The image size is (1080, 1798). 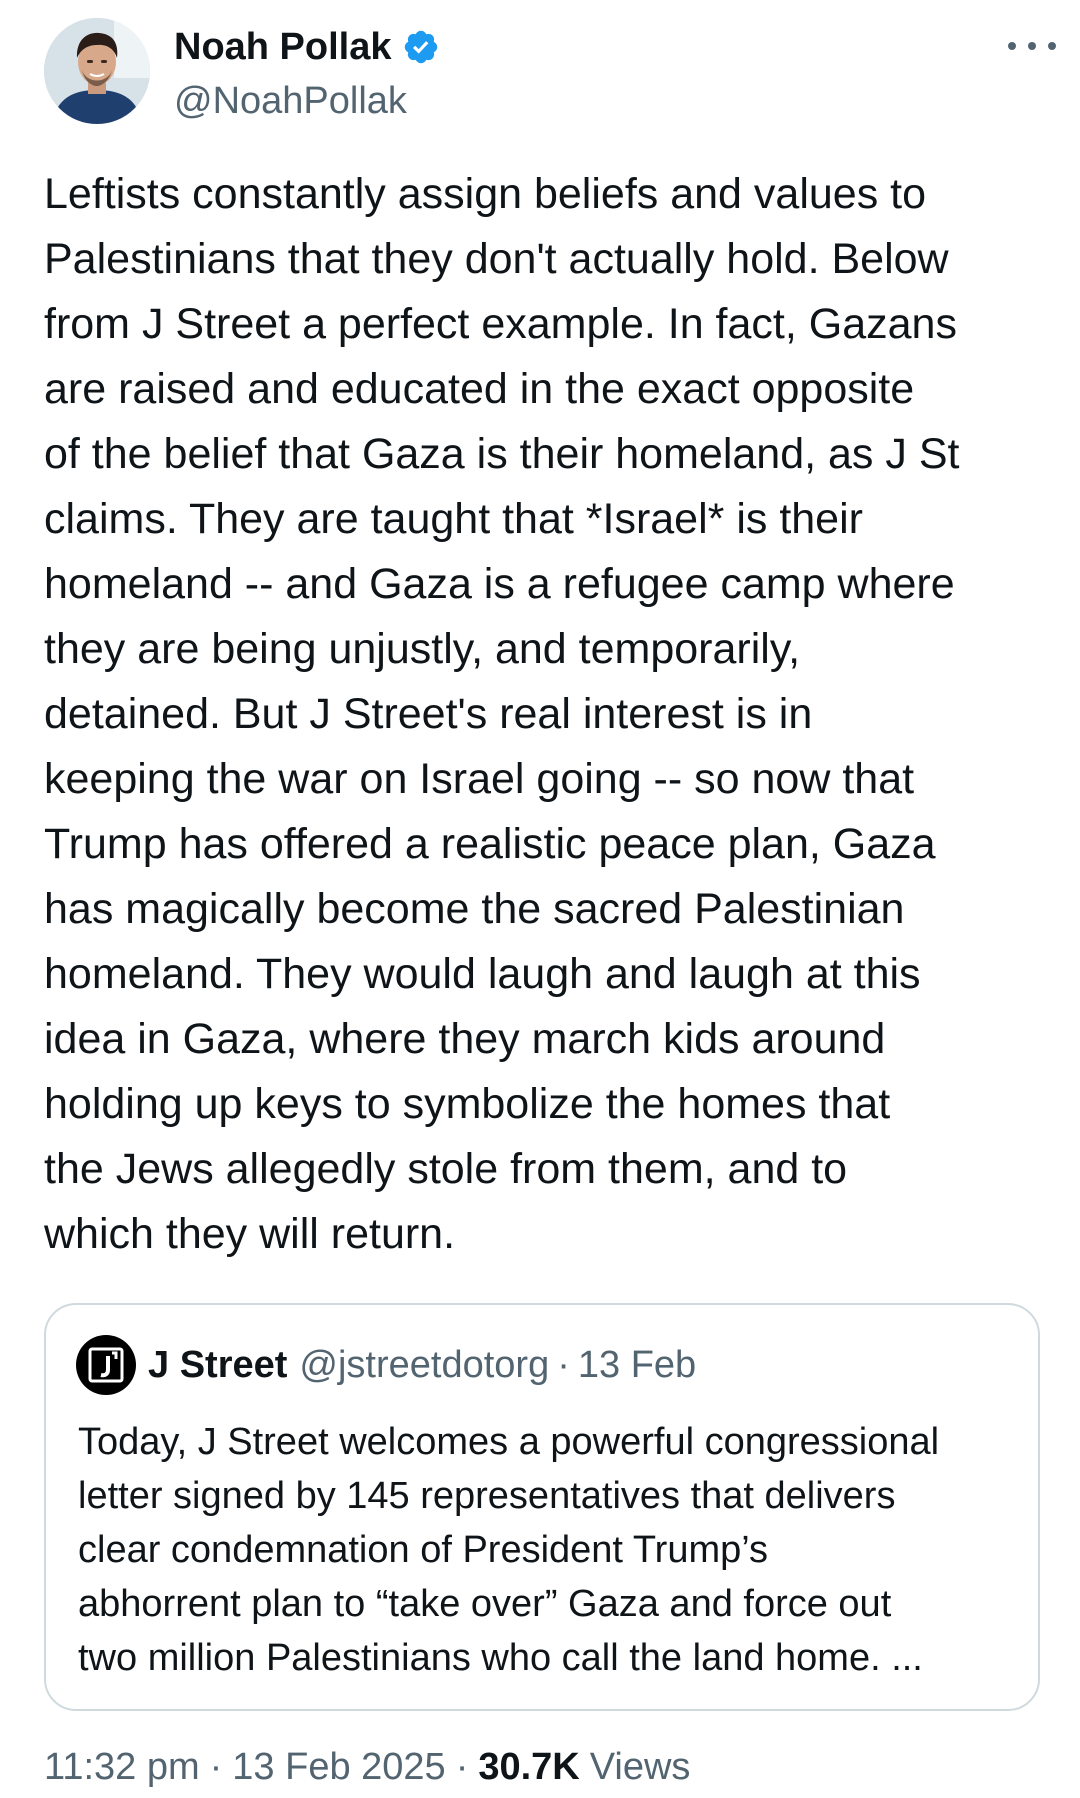 What do you see at coordinates (217, 1365) in the screenshot?
I see `quoted-author-name: J Street` at bounding box center [217, 1365].